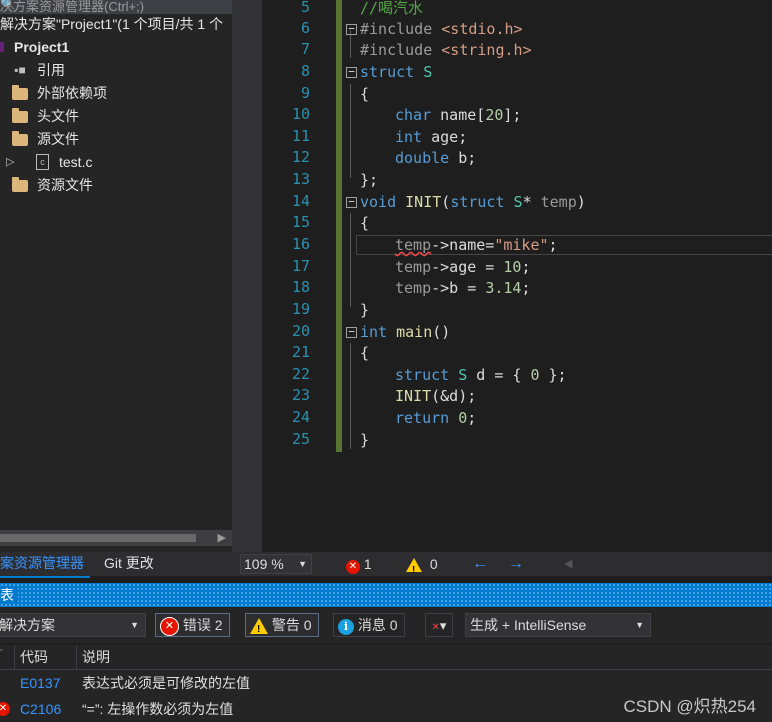  I want to click on error-code-link: E0137, so click(40, 683).